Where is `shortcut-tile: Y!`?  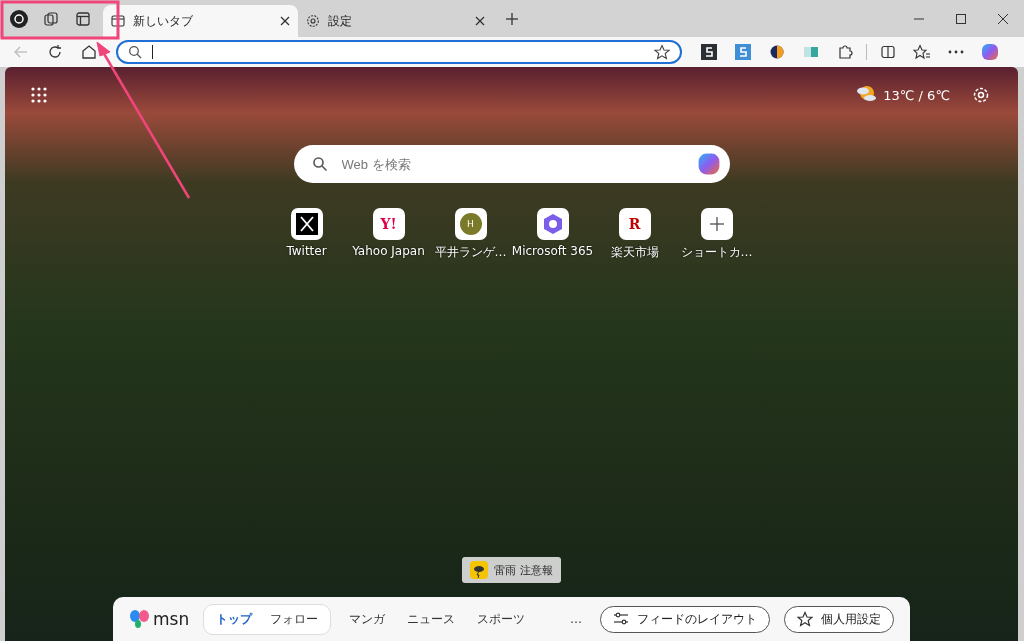
shortcut-tile: Y! is located at coordinates (388, 224).